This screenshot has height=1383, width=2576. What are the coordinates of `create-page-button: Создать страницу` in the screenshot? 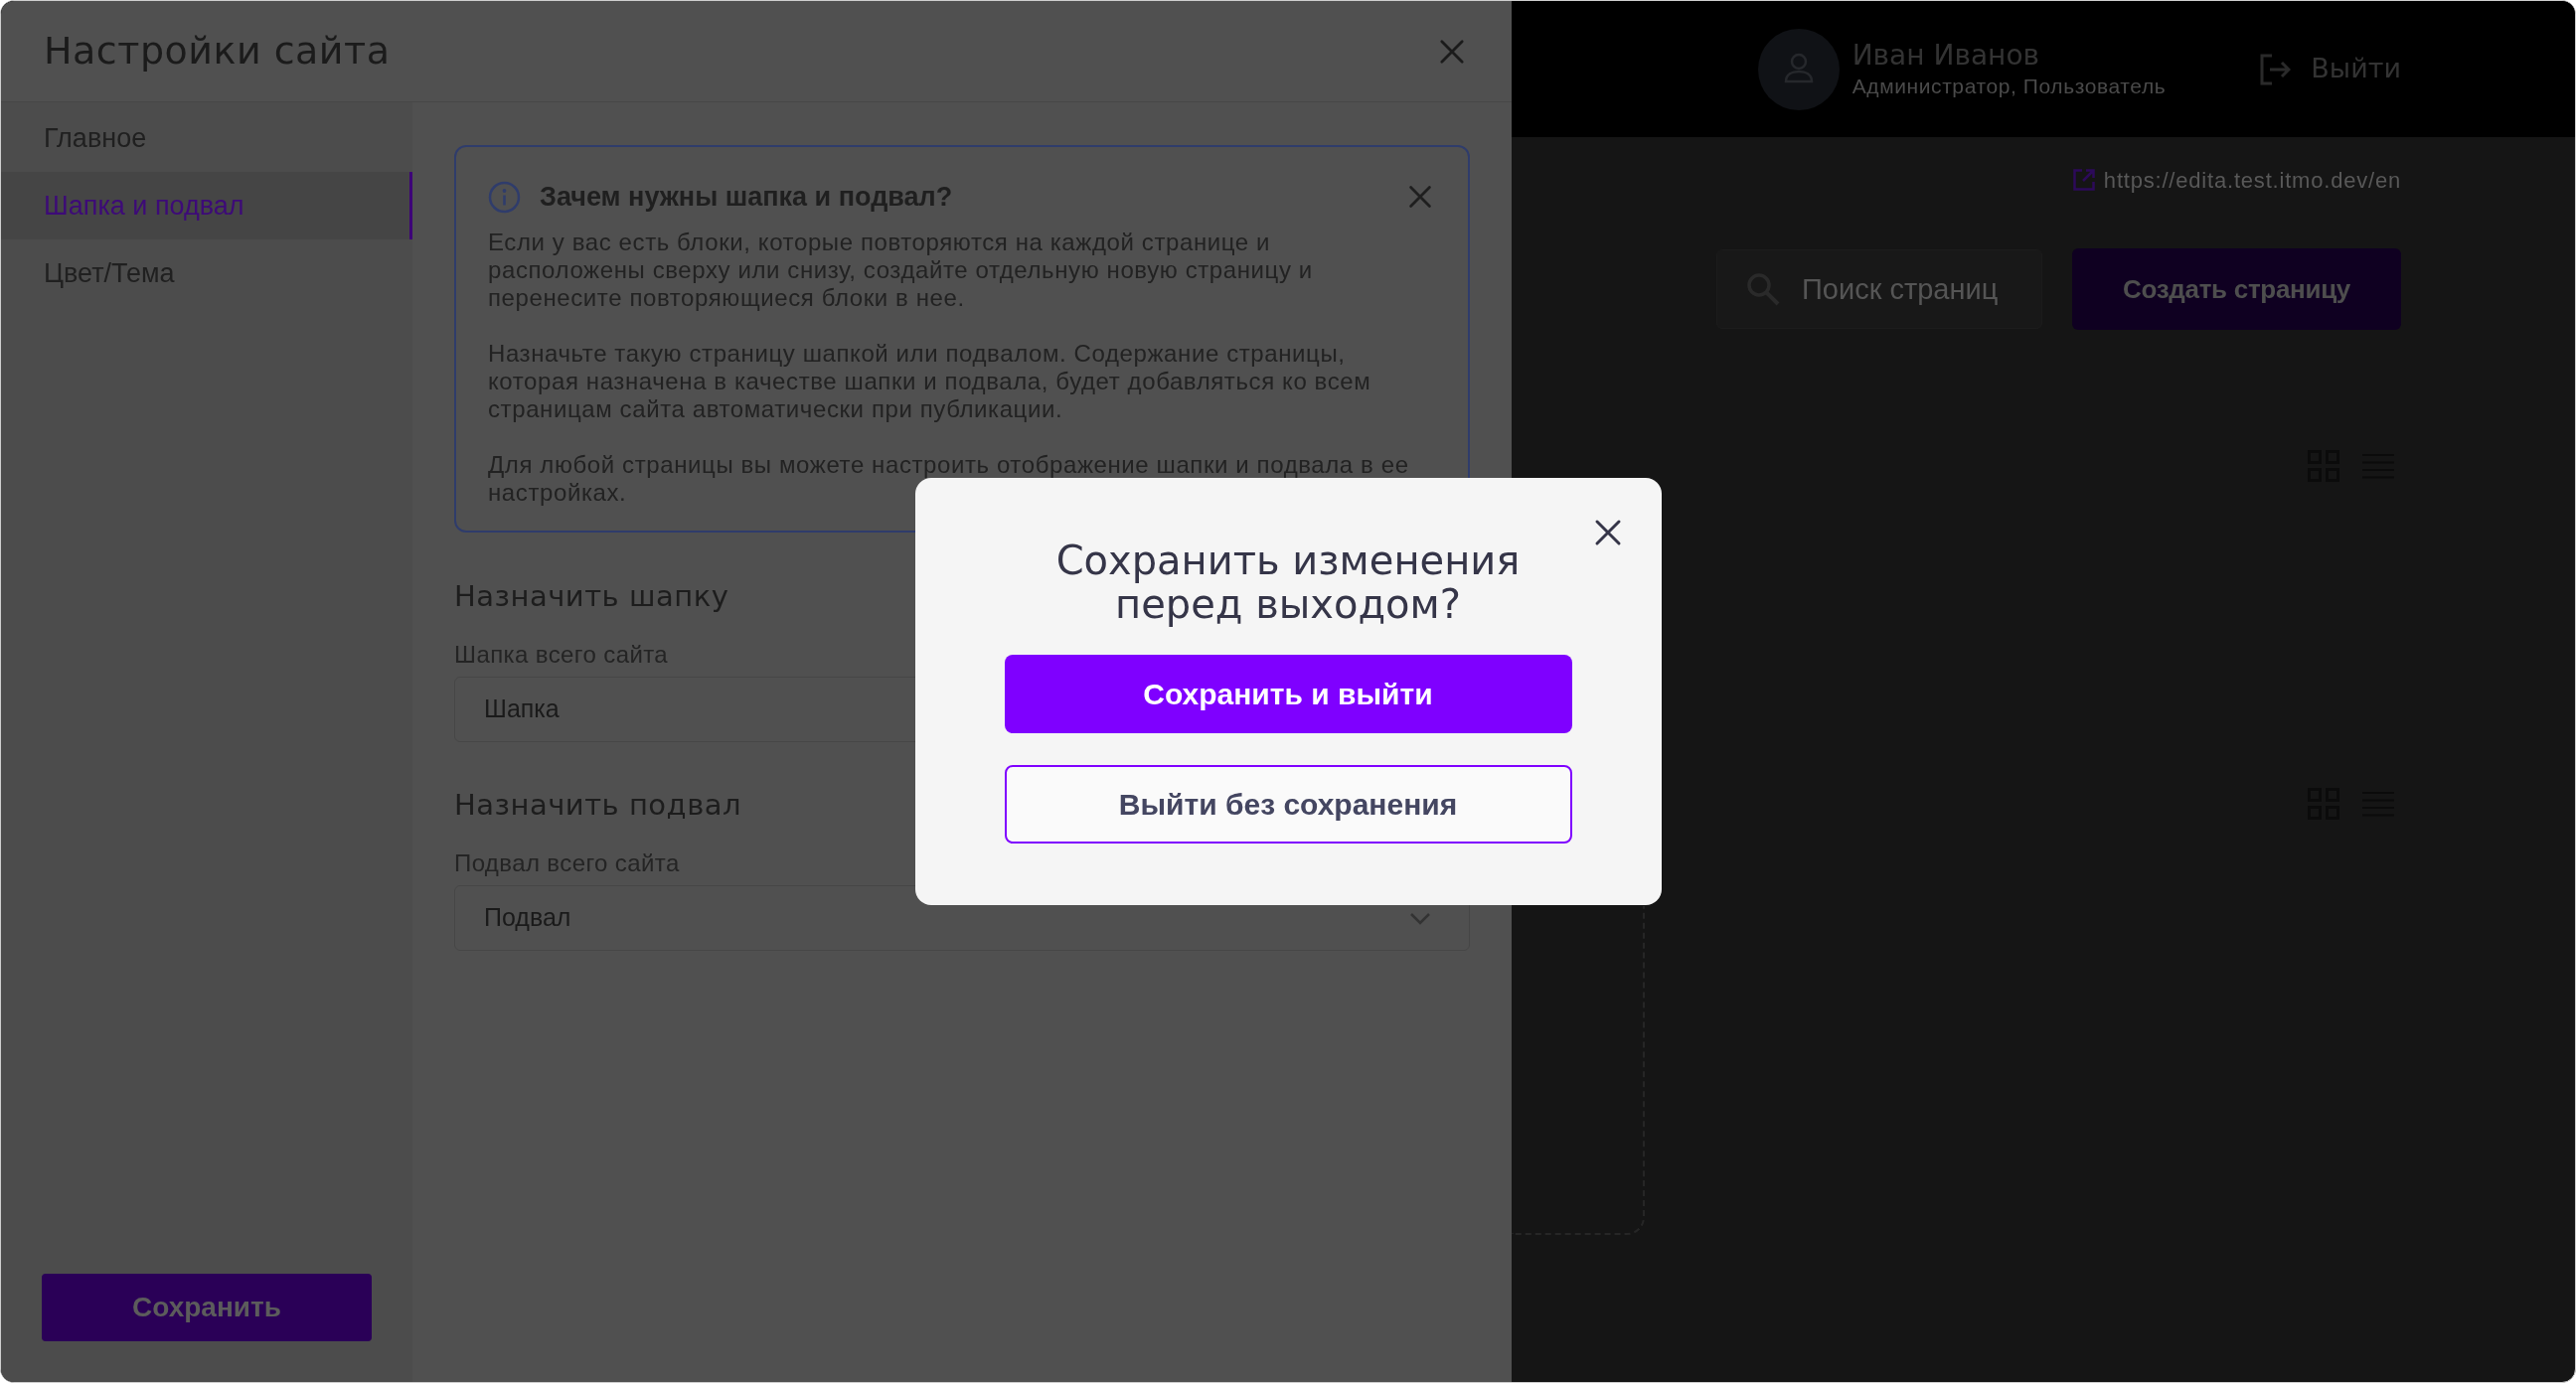 It's located at (2236, 289).